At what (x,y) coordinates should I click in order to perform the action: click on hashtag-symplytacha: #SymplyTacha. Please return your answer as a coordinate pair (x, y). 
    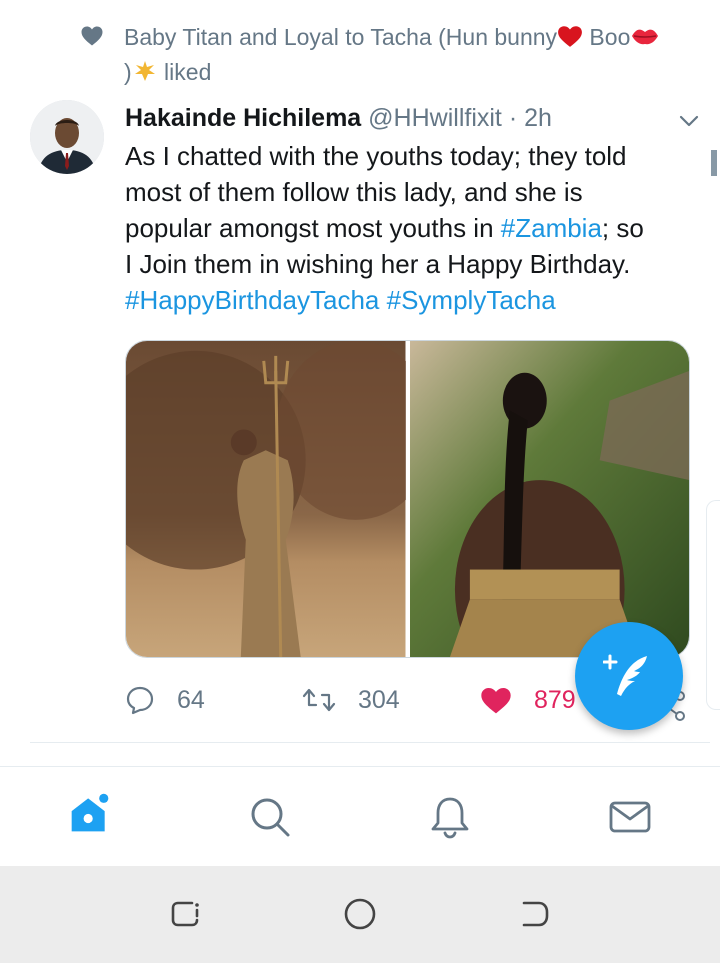
    Looking at the image, I should click on (471, 300).